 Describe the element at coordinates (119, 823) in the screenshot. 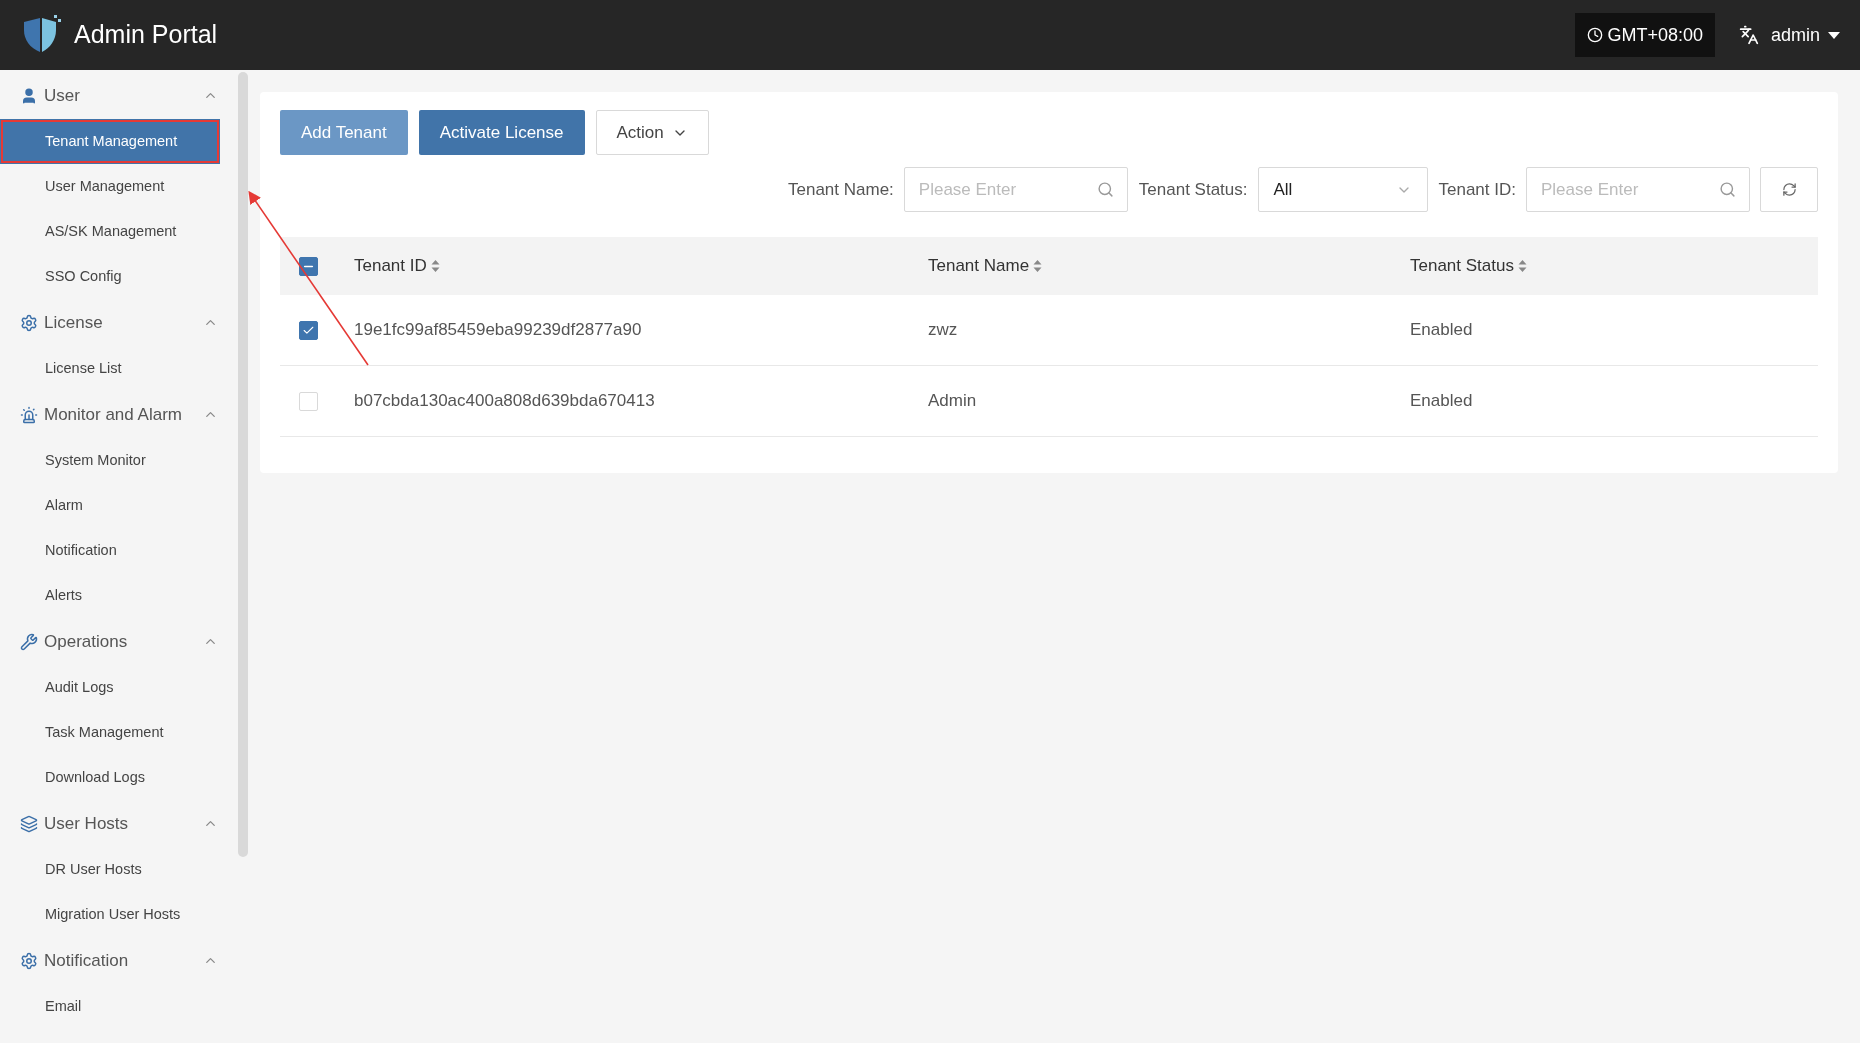

I see `sidebar-group: User Hosts` at that location.